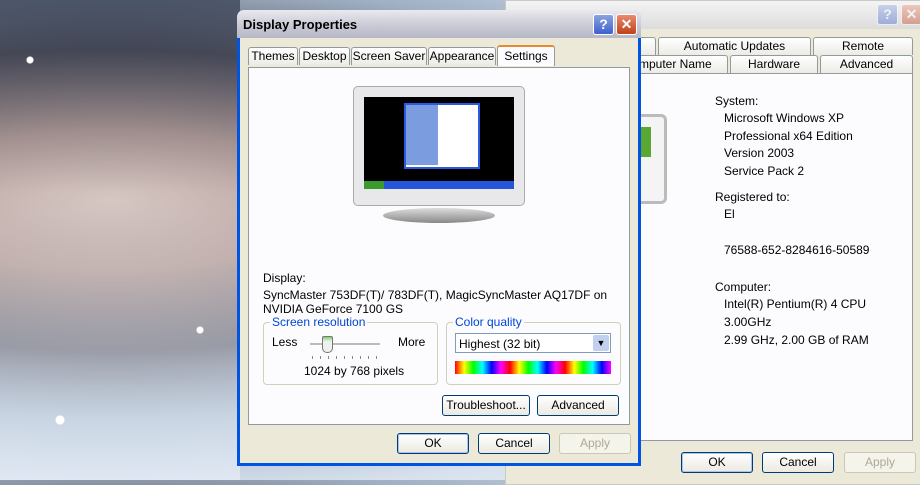 This screenshot has height=485, width=920. Describe the element at coordinates (345, 344) in the screenshot. I see `resolution-slider-track` at that location.